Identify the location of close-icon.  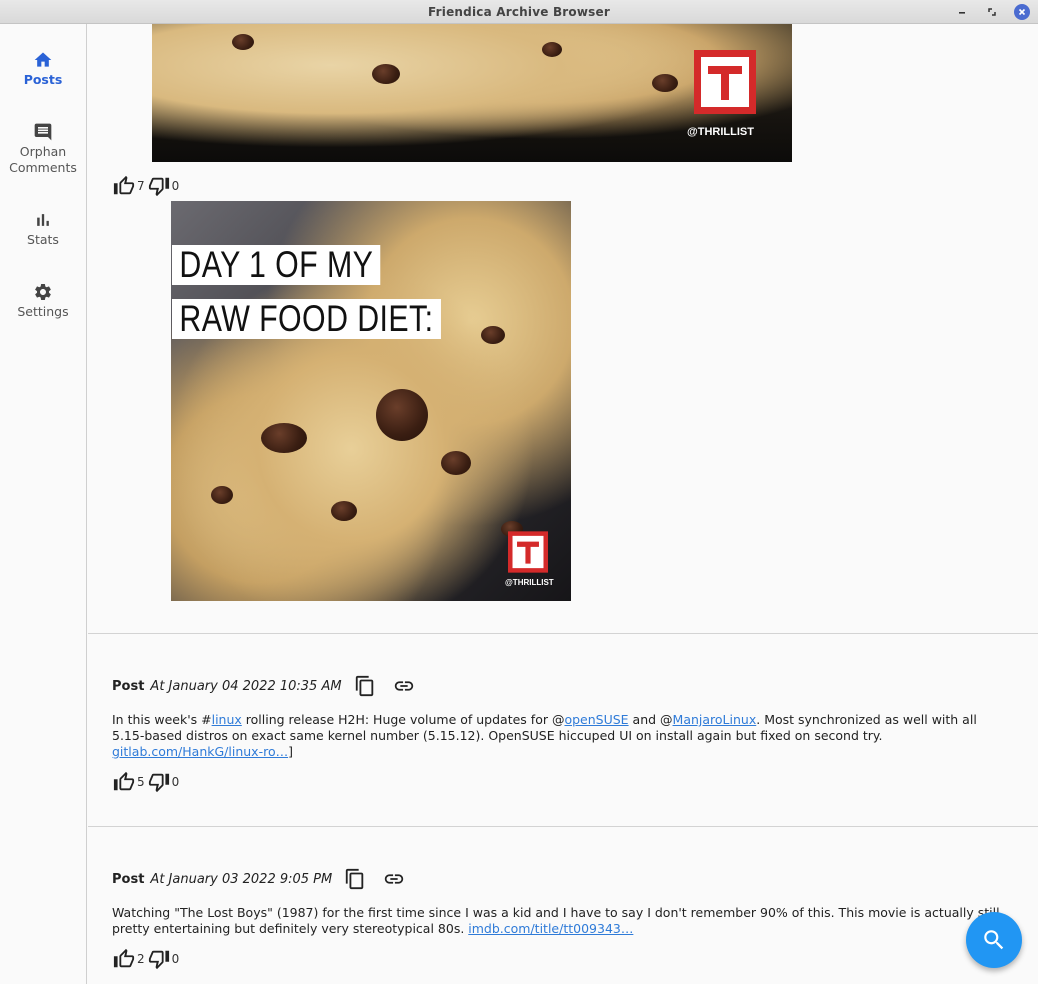
(1022, 12).